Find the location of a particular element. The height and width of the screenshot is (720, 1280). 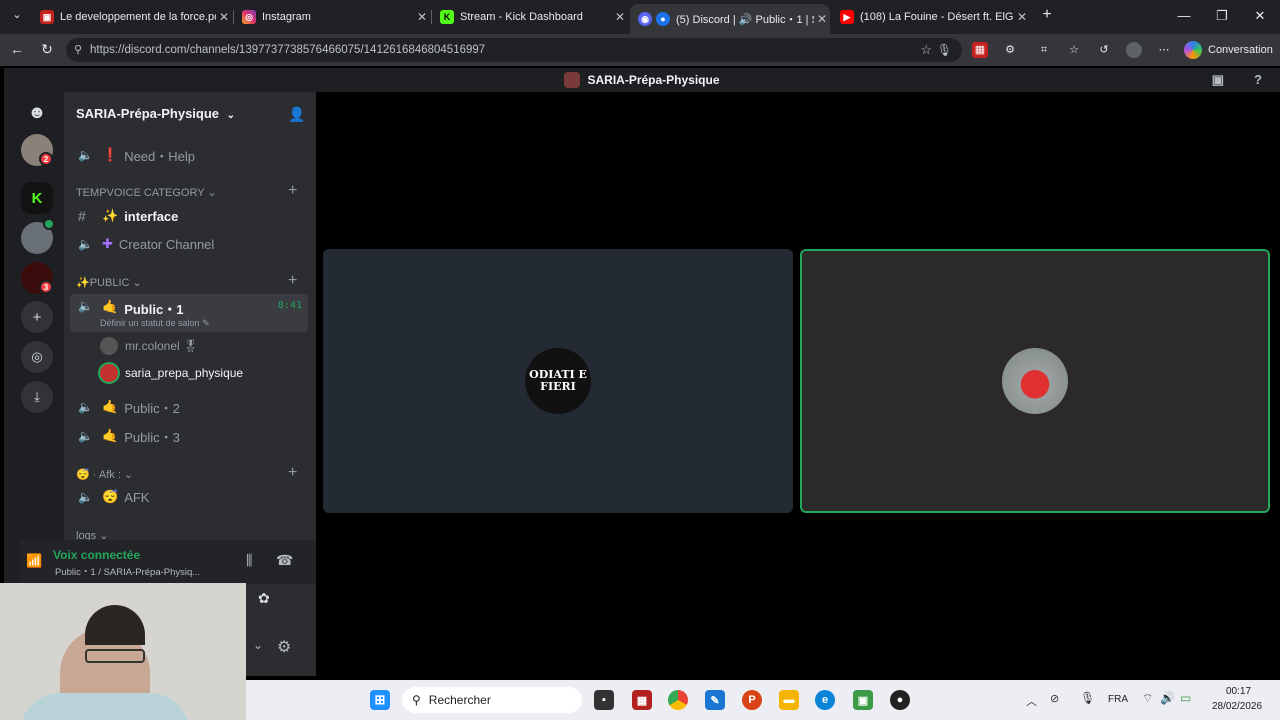

browser-tab-kick: K Stream - Kick Dashboard ✕ is located at coordinates (530, 17).